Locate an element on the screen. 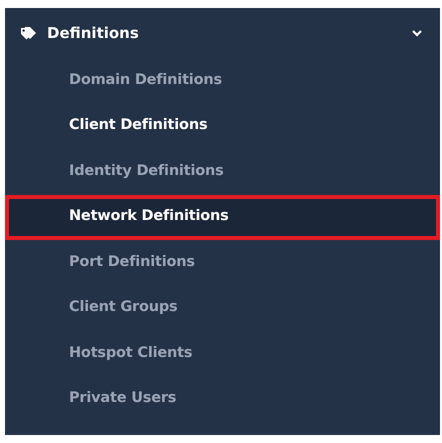  menu-item: Domain Definitions is located at coordinates (222, 81).